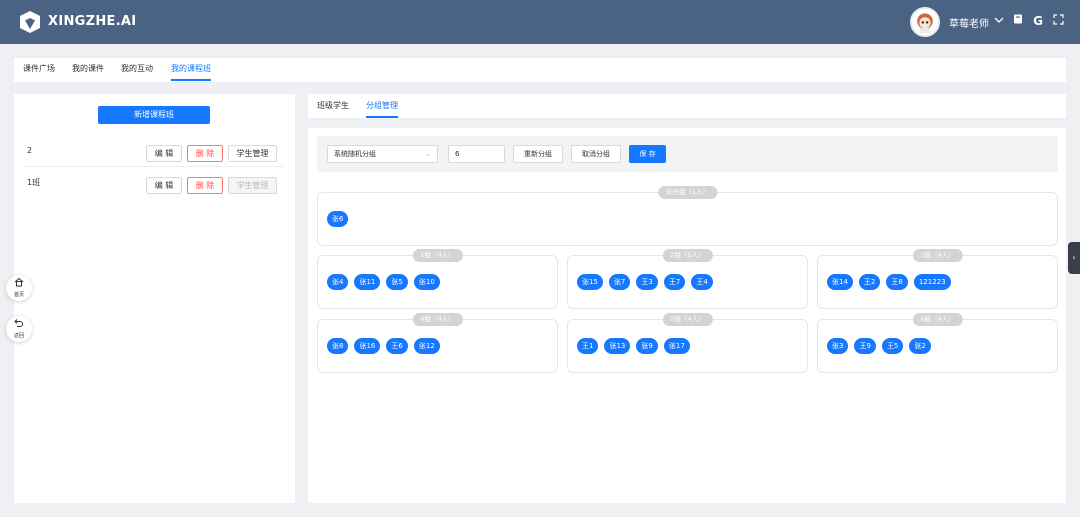 Image resolution: width=1080 pixels, height=517 pixels. What do you see at coordinates (191, 68) in the screenshot?
I see `tab-my-classes: 我的课程班` at bounding box center [191, 68].